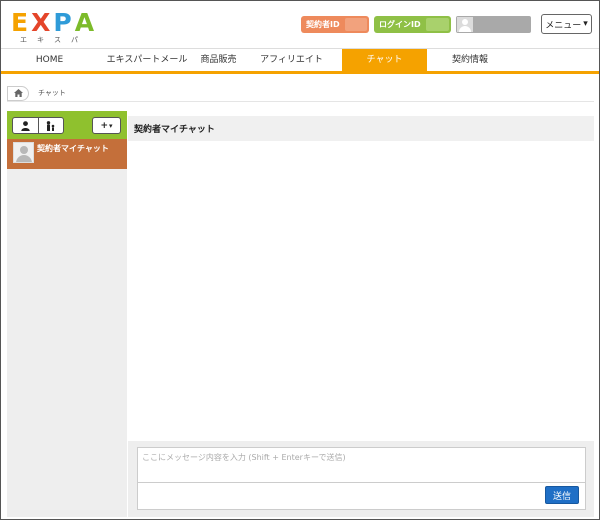 This screenshot has width=600, height=520. I want to click on nav-item-expert-mail: エキスパートメール, so click(147, 60).